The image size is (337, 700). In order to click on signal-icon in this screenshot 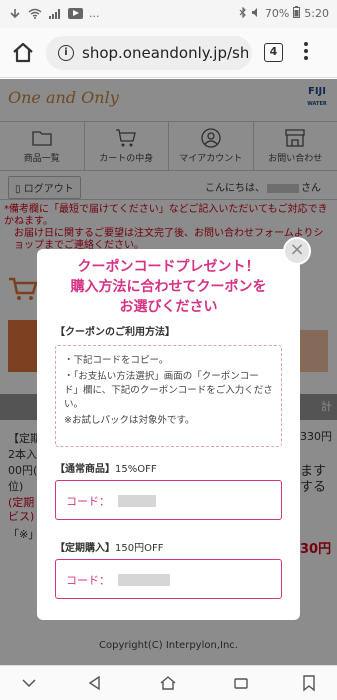, I will do `click(55, 13)`.